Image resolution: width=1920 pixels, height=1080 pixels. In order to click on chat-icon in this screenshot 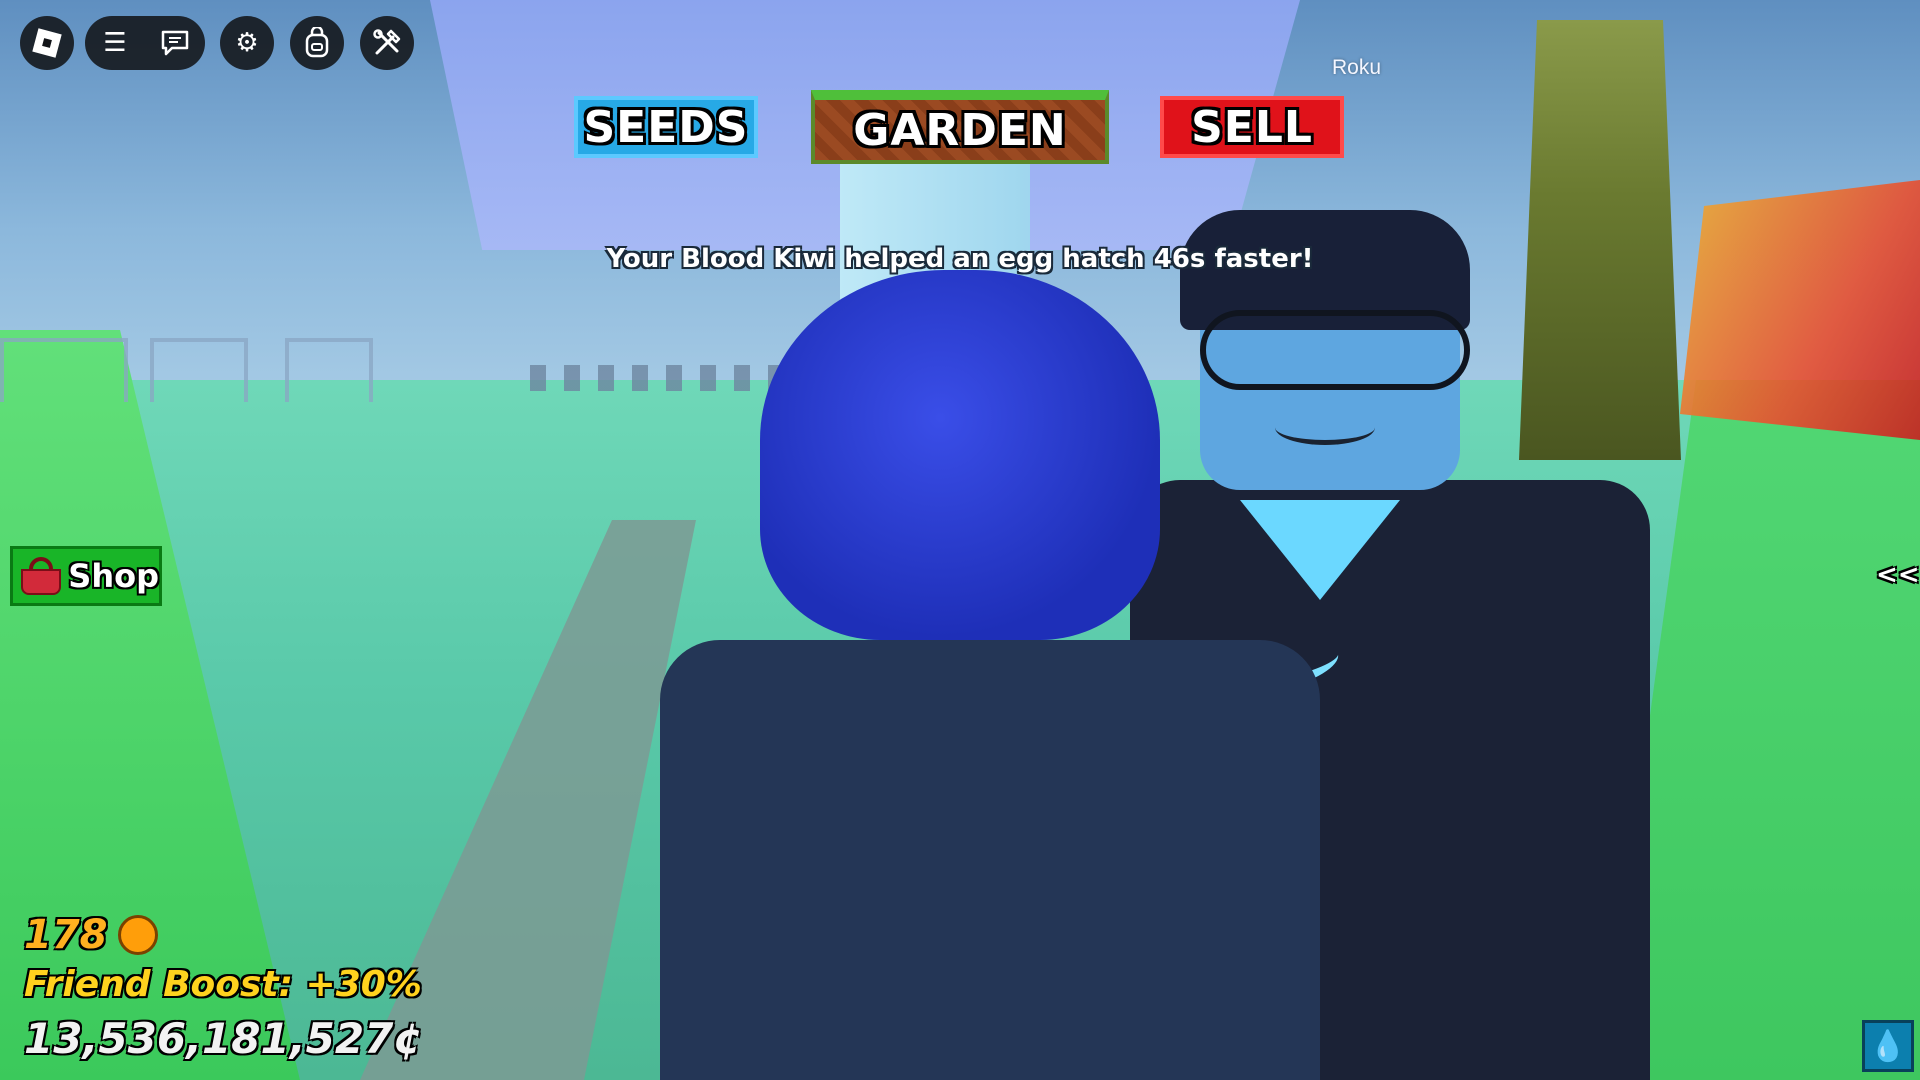, I will do `click(175, 43)`.